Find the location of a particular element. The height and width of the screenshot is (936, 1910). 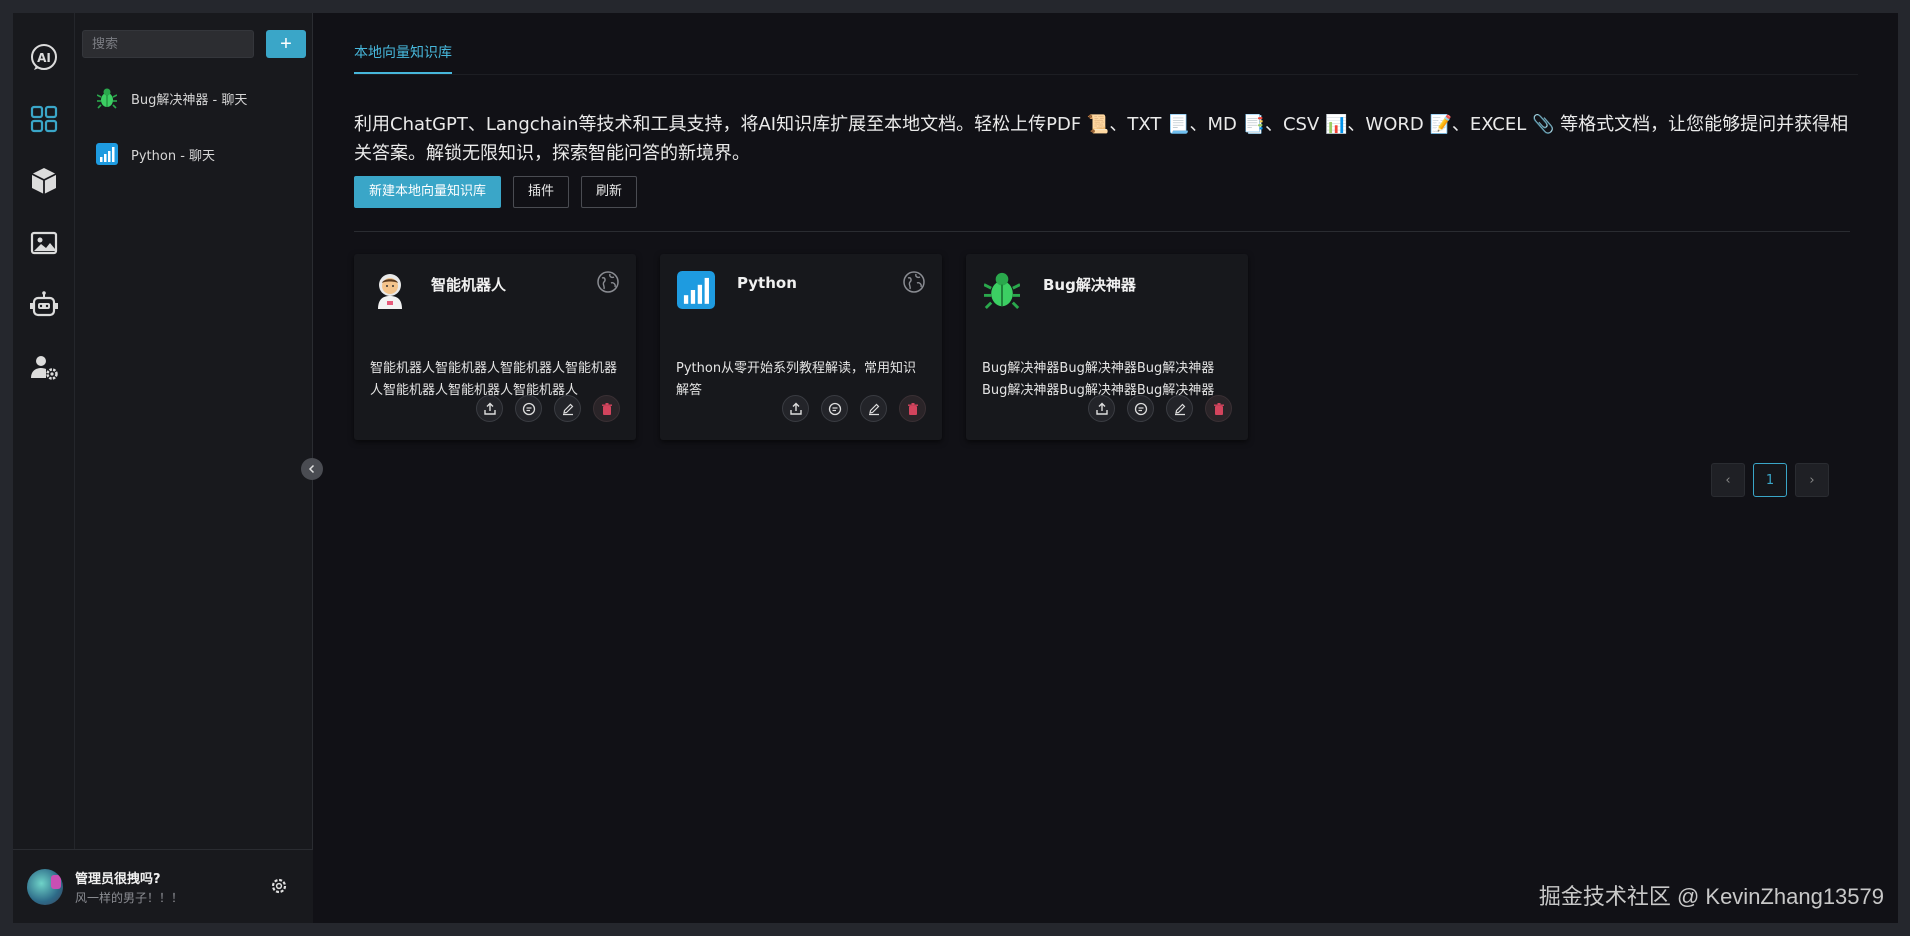

card-title: Bug解决神器 is located at coordinates (1089, 285).